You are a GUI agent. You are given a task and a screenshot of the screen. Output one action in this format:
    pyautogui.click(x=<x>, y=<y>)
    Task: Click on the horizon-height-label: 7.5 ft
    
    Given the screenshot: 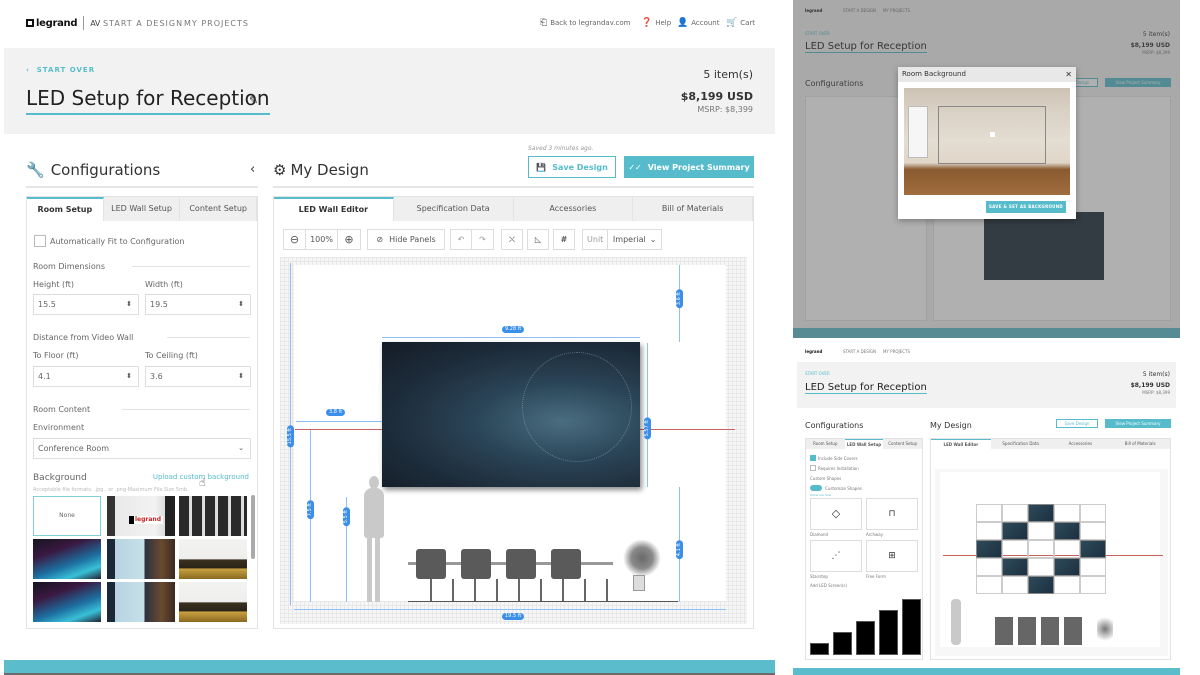 What is the action you would take?
    pyautogui.click(x=310, y=510)
    